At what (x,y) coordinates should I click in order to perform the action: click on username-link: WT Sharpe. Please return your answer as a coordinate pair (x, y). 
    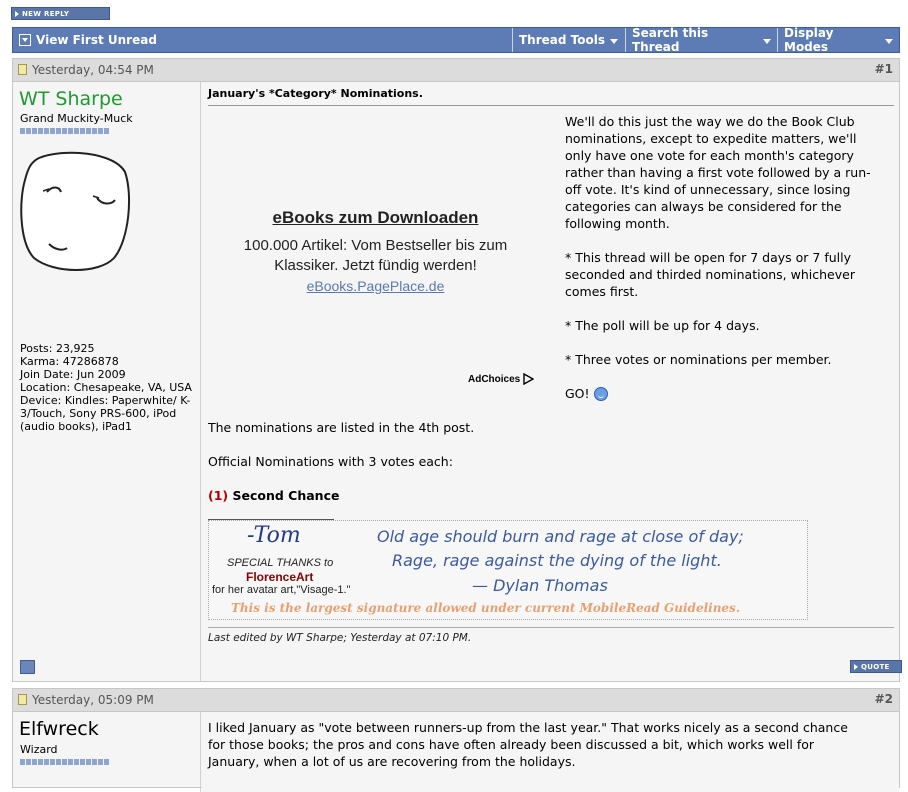
    Looking at the image, I should click on (71, 99).